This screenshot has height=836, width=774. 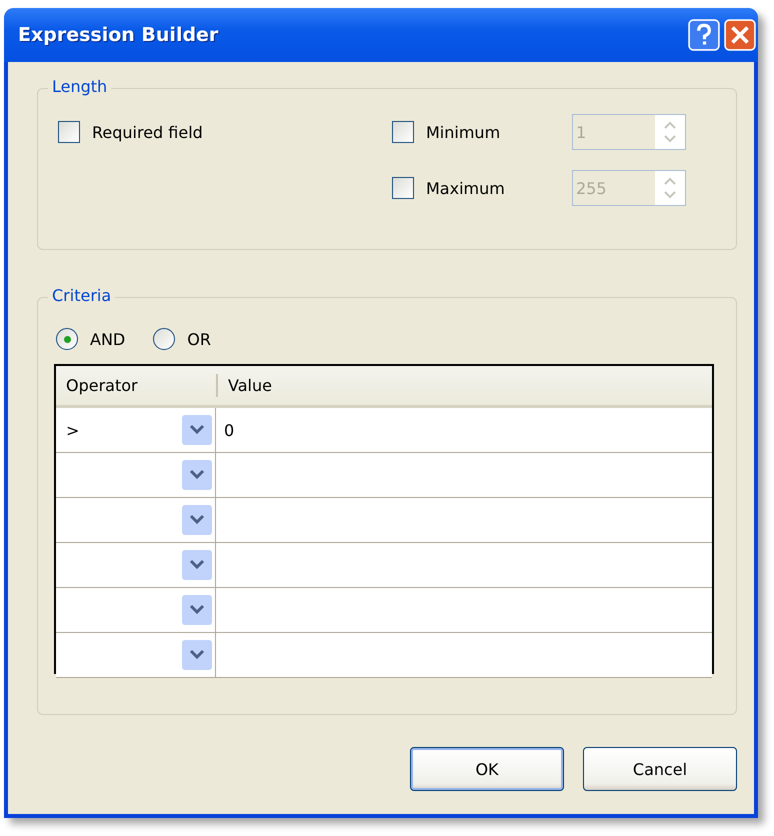 What do you see at coordinates (119, 35) in the screenshot?
I see `window-title: Expression Builder` at bounding box center [119, 35].